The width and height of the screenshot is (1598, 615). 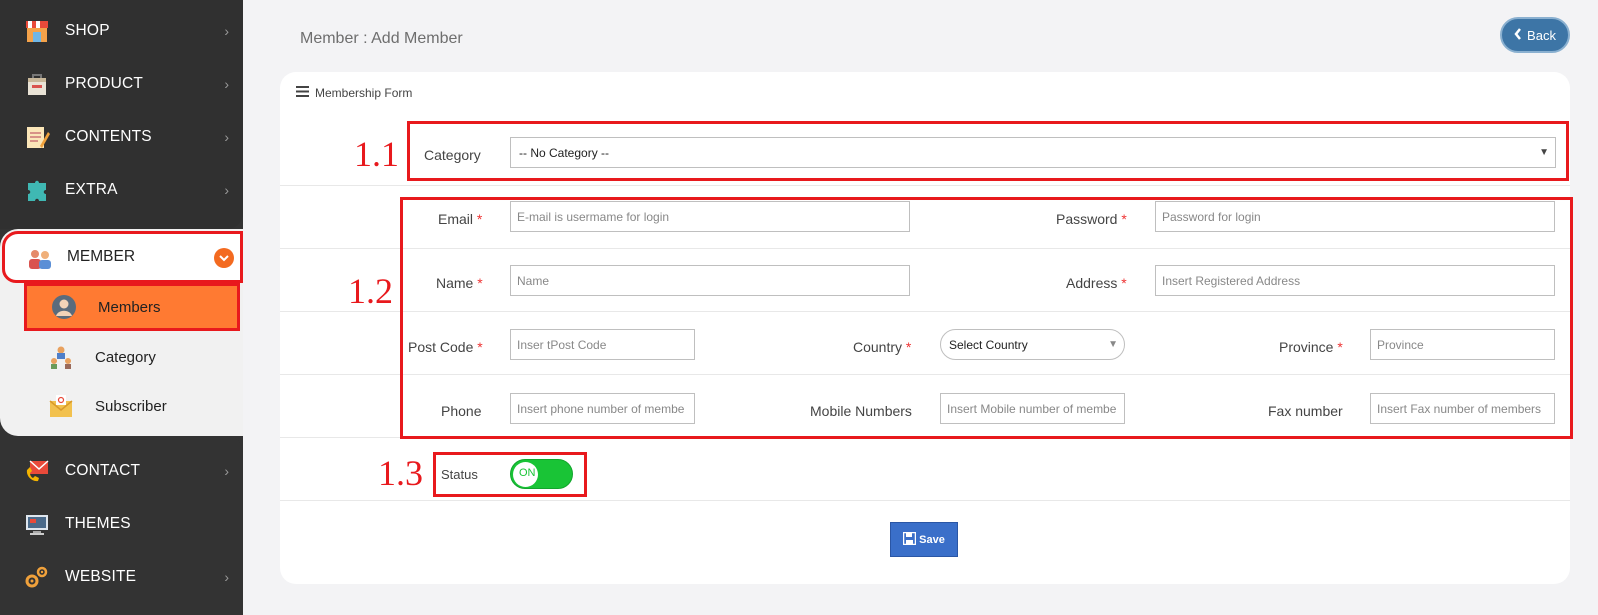 I want to click on user-icon, so click(x=64, y=307).